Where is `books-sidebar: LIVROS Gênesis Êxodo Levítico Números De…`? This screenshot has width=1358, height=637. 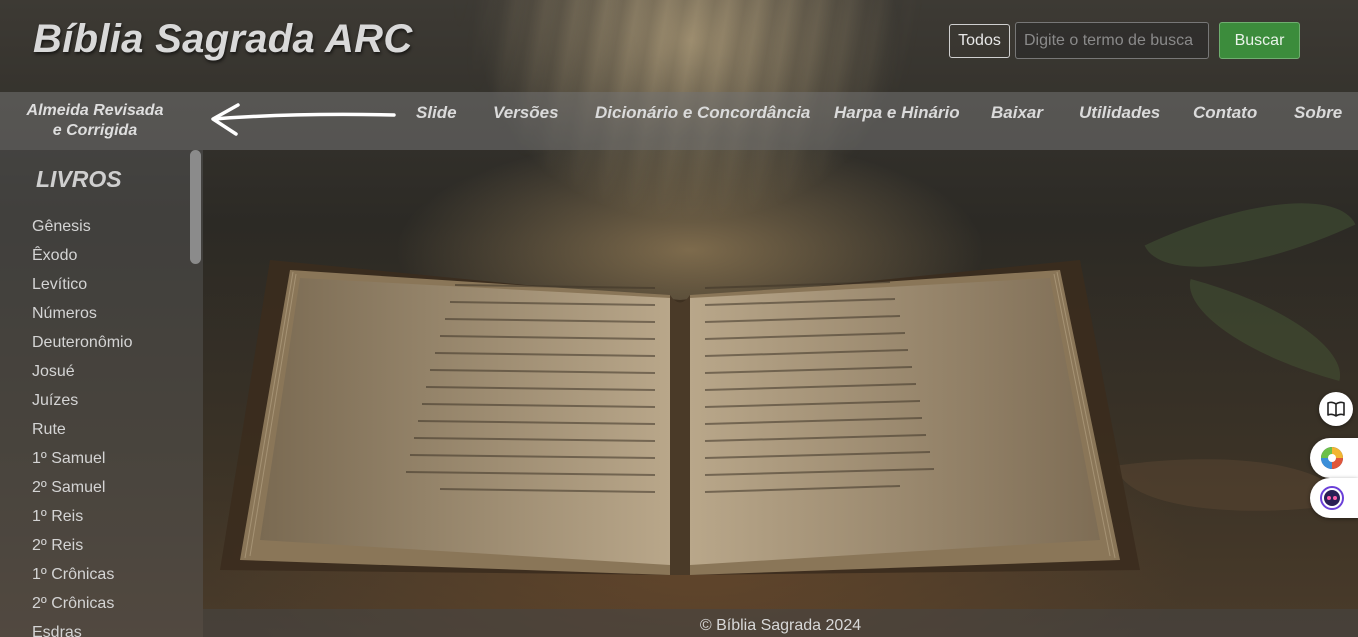
books-sidebar: LIVROS Gênesis Êxodo Levítico Números De… is located at coordinates (101, 393).